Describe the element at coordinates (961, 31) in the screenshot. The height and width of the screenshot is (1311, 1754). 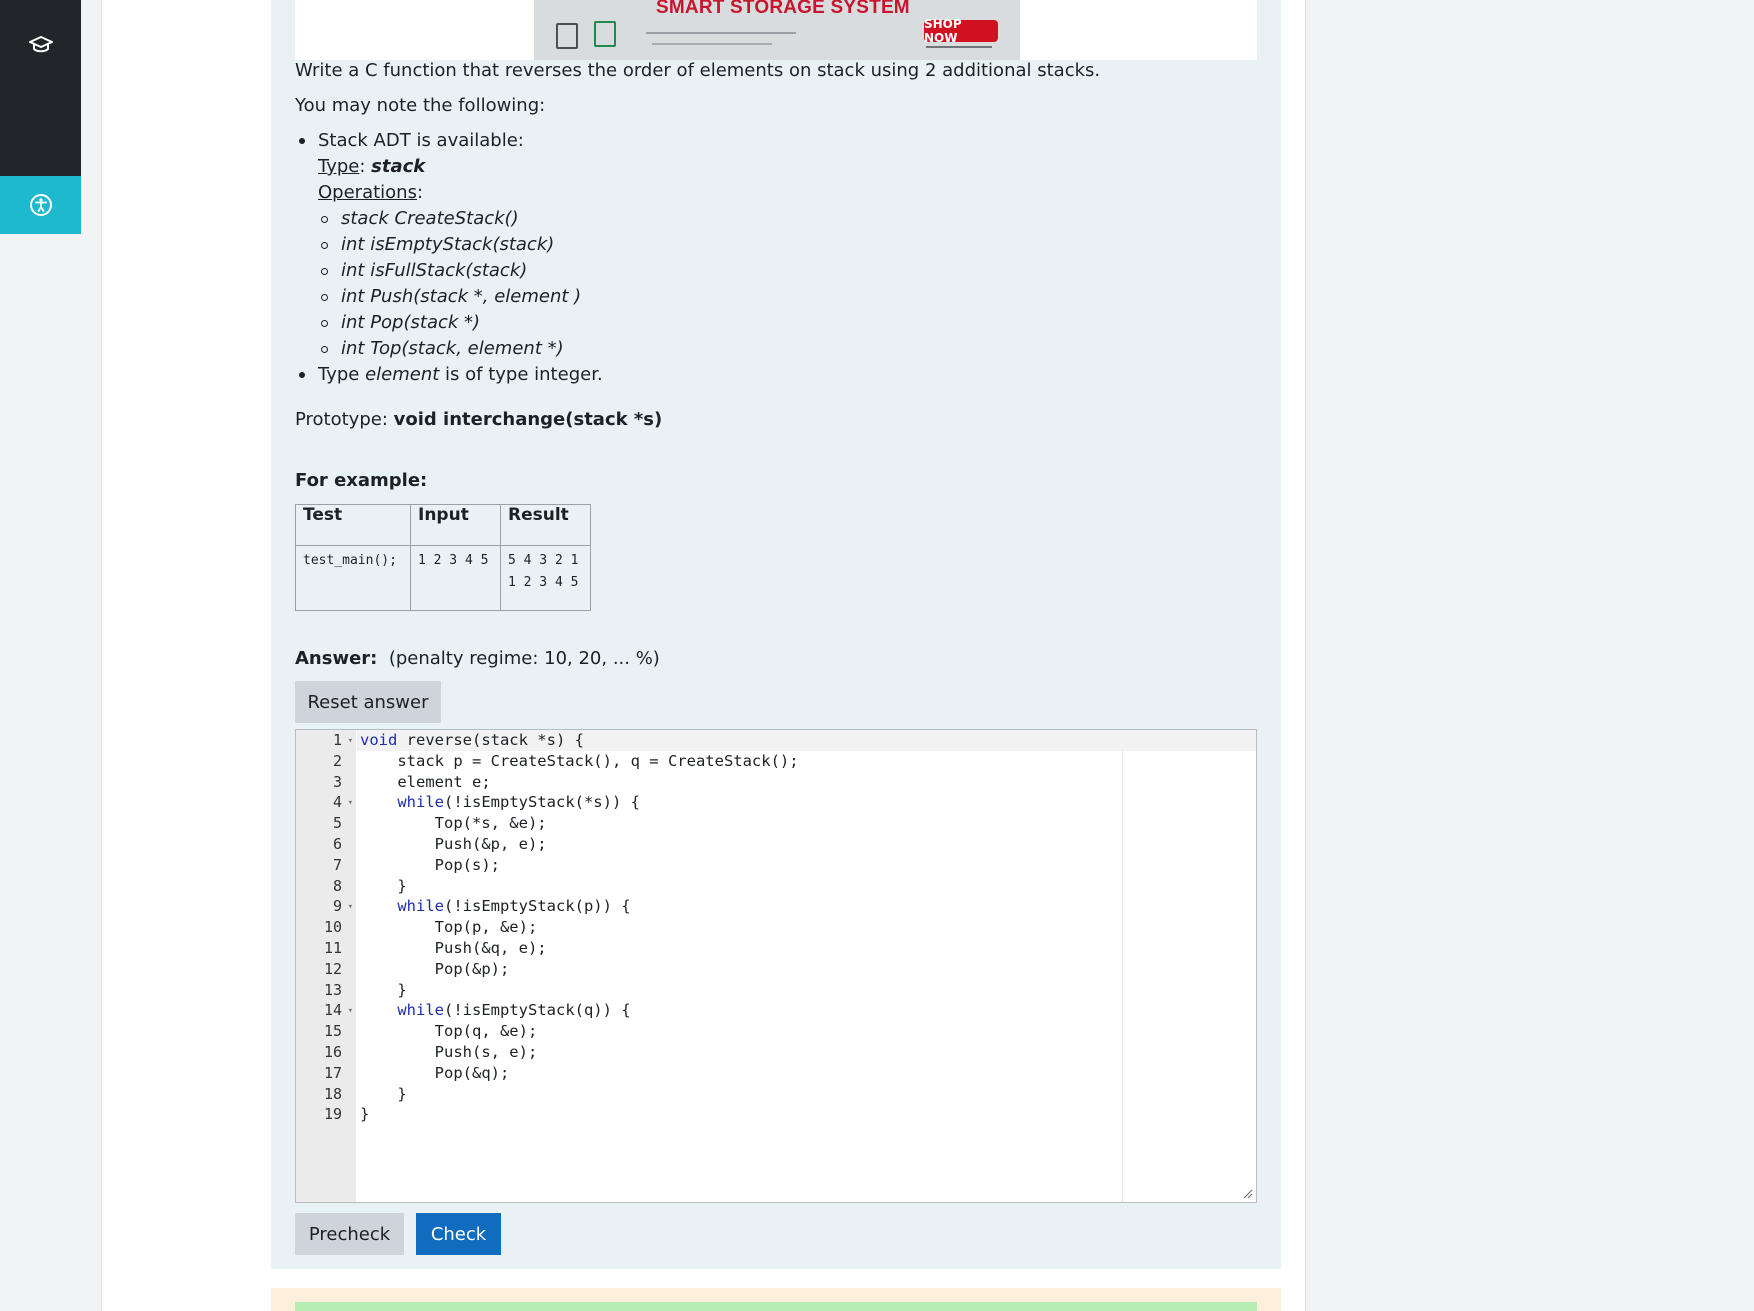
I see `shop-now-button: SHOP NOW` at that location.